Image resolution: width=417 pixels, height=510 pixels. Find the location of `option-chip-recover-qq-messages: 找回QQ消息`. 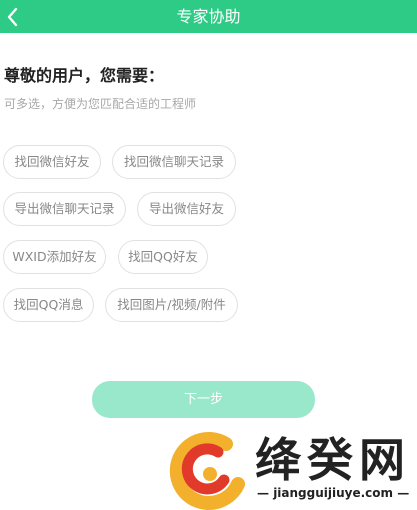

option-chip-recover-qq-messages: 找回QQ消息 is located at coordinates (48, 305).